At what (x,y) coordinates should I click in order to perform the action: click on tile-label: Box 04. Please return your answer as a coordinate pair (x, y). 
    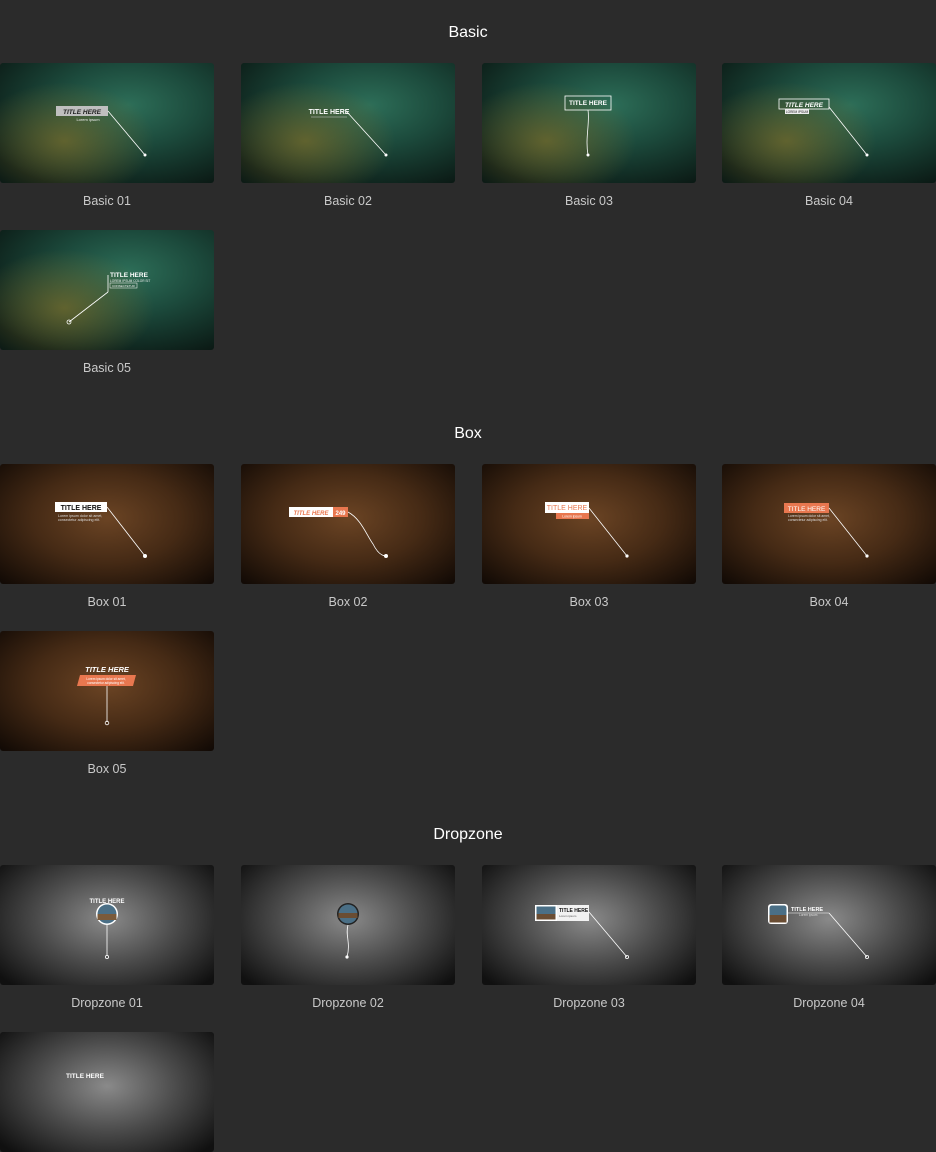
    Looking at the image, I should click on (829, 602).